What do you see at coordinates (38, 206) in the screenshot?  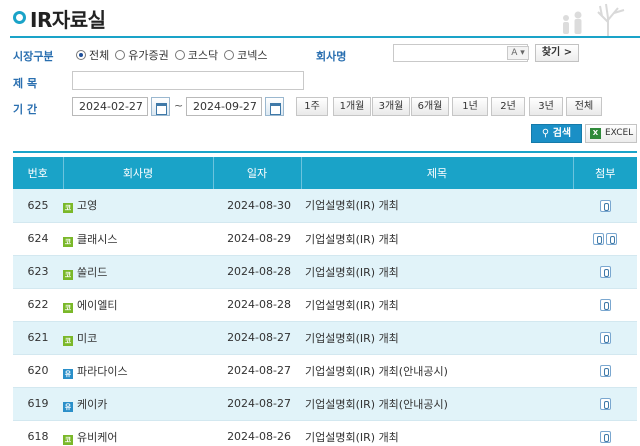 I see `row-number: 625` at bounding box center [38, 206].